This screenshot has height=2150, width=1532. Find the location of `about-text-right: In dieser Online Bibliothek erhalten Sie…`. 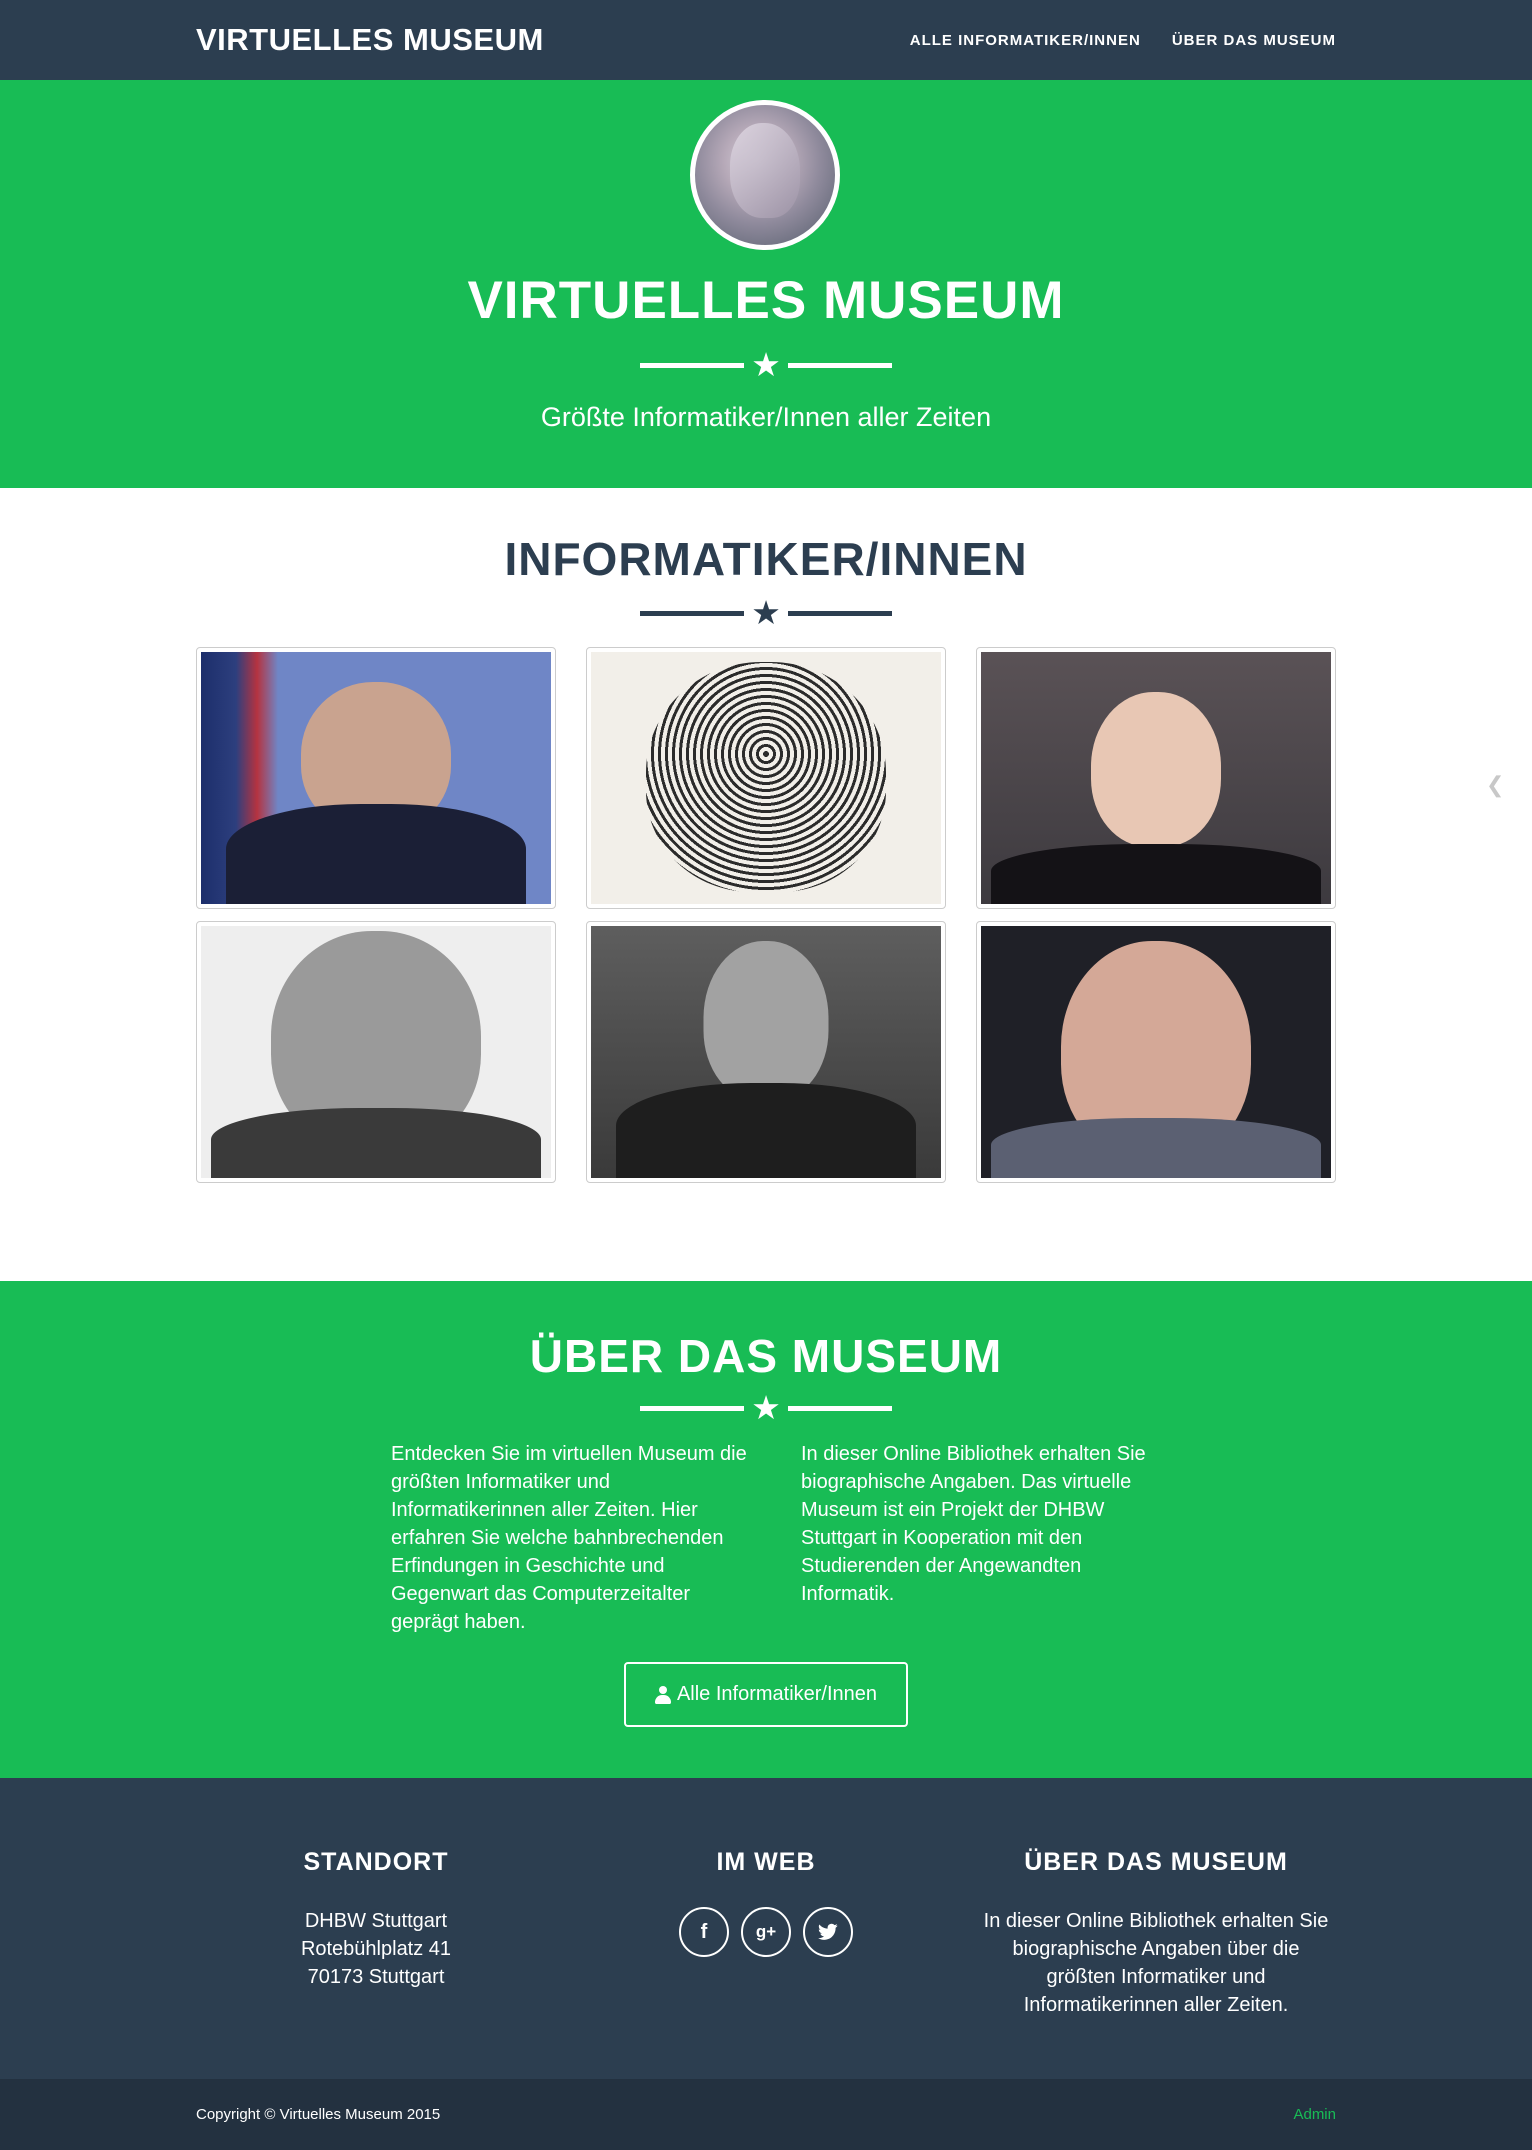

about-text-right: In dieser Online Bibliothek erhalten Sie… is located at coordinates (973, 1524).